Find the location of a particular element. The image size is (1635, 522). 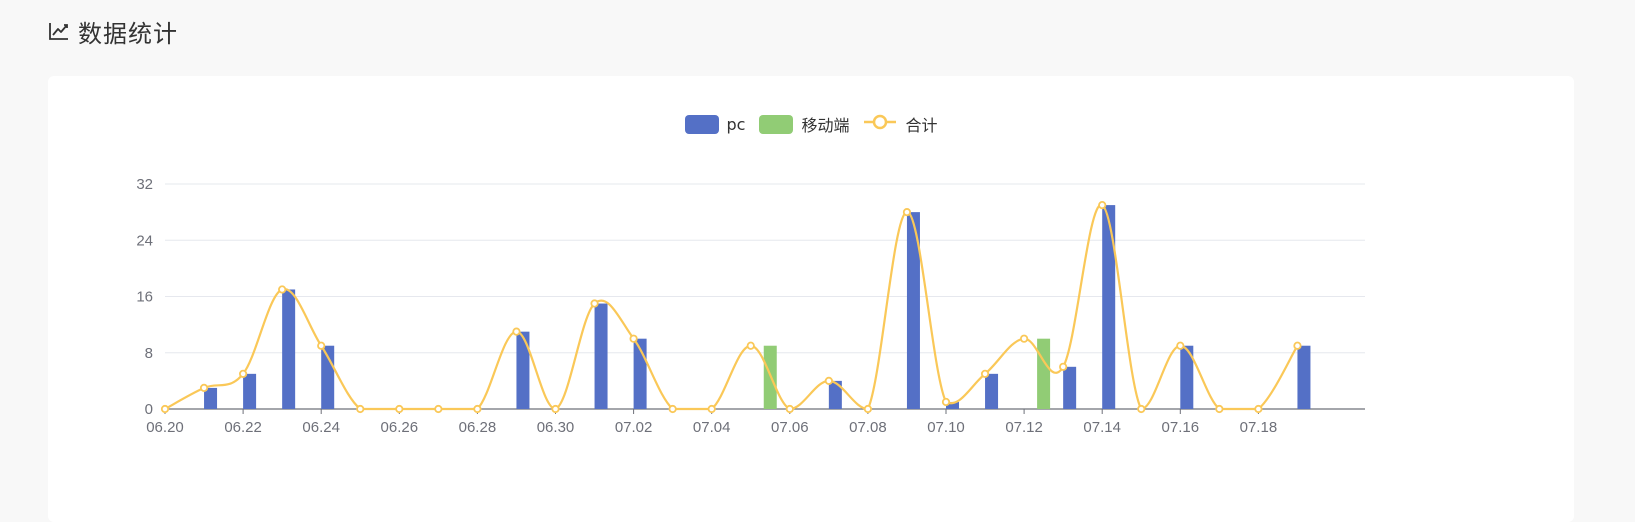

x-tick-label: 07.14 is located at coordinates (1102, 427).